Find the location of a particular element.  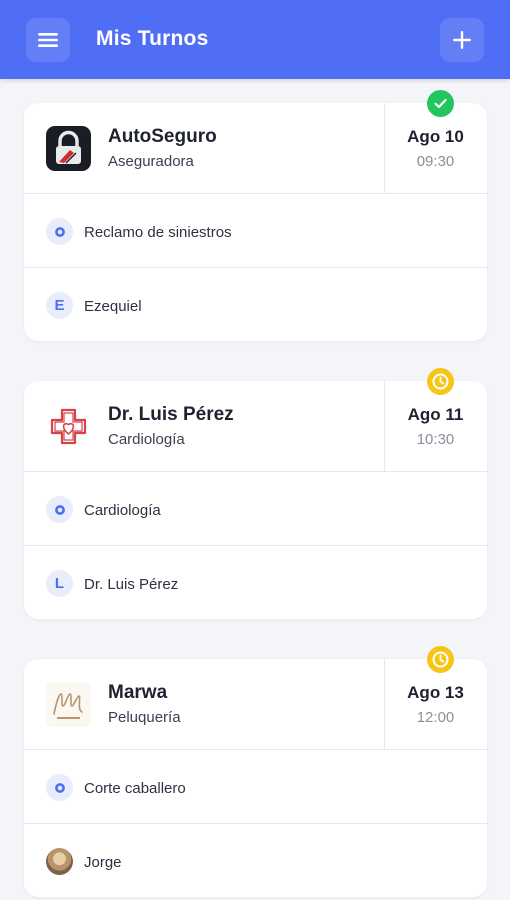

business-category: Peluquería is located at coordinates (144, 717).